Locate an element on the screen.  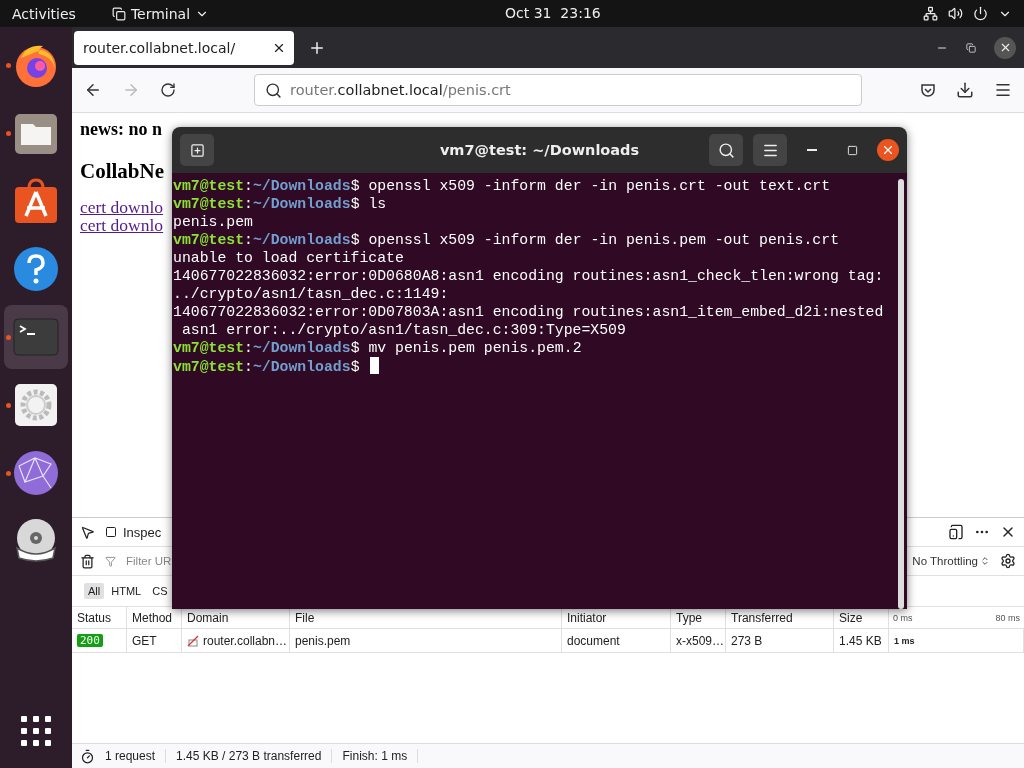
reload-icon is located at coordinates (168, 90).